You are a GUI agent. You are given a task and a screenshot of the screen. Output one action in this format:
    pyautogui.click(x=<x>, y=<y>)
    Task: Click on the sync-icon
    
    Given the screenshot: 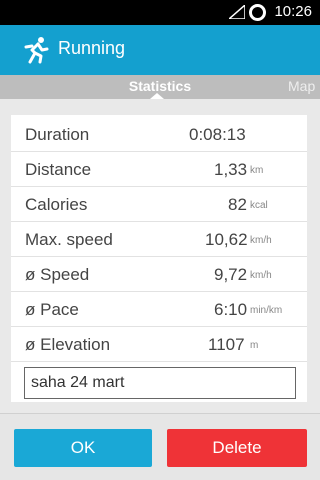 What is the action you would take?
    pyautogui.click(x=257, y=12)
    